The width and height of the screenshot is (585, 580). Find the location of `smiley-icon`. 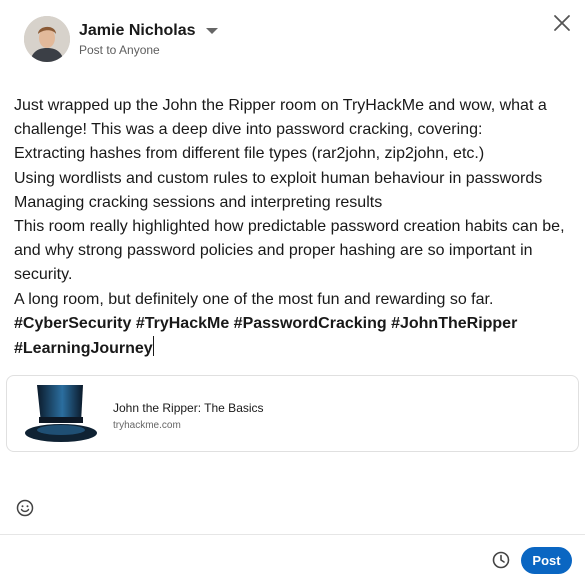

smiley-icon is located at coordinates (25, 508).